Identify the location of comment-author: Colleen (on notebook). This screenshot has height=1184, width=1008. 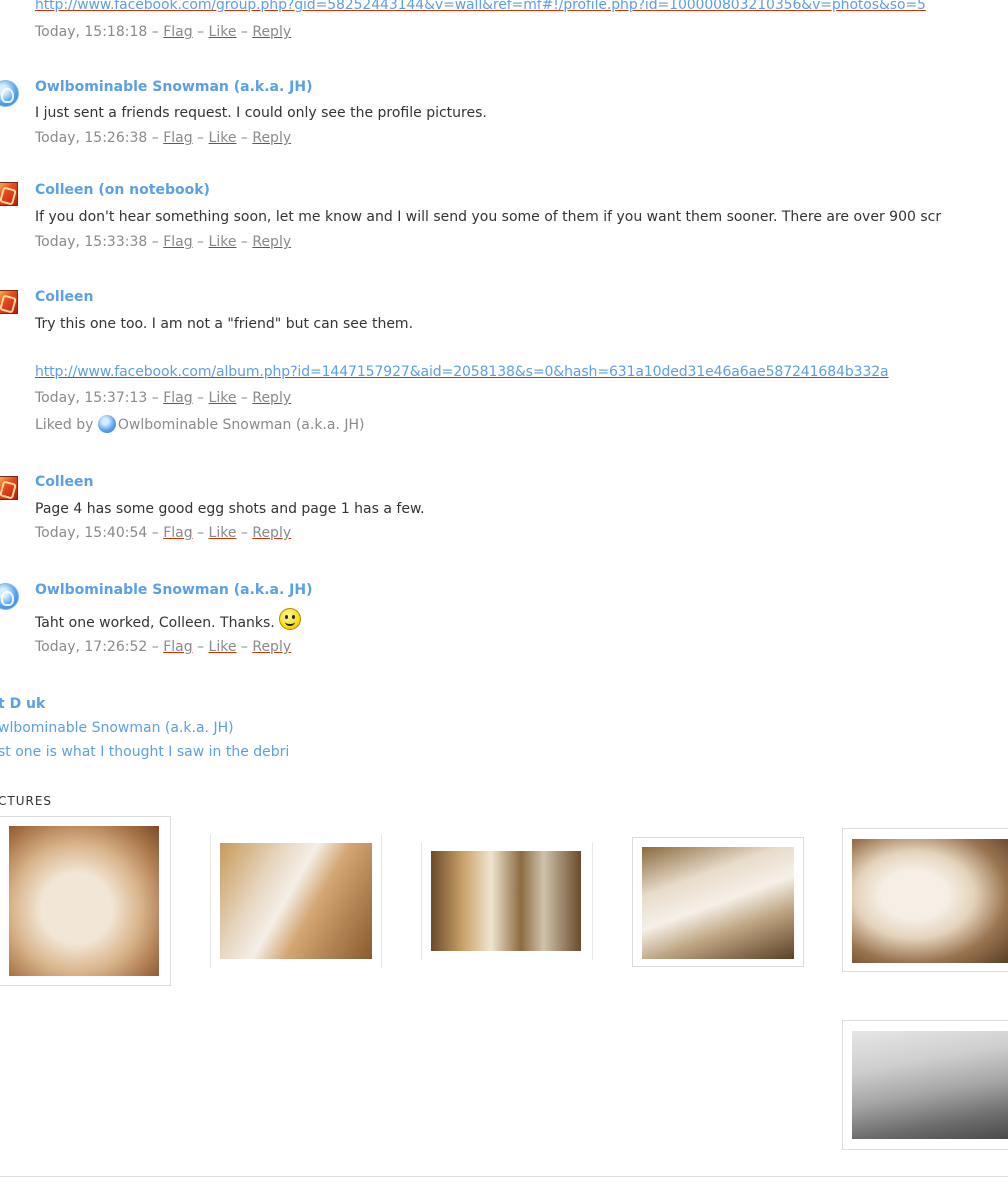
(122, 190).